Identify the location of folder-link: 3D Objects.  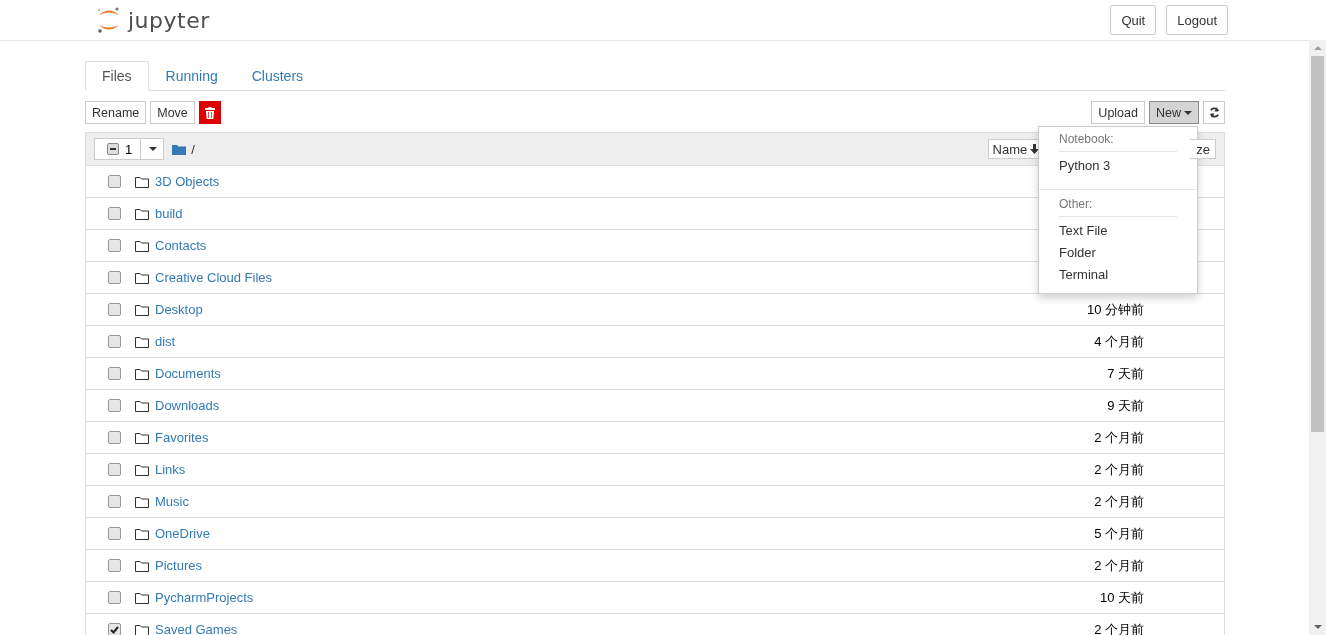
(187, 181).